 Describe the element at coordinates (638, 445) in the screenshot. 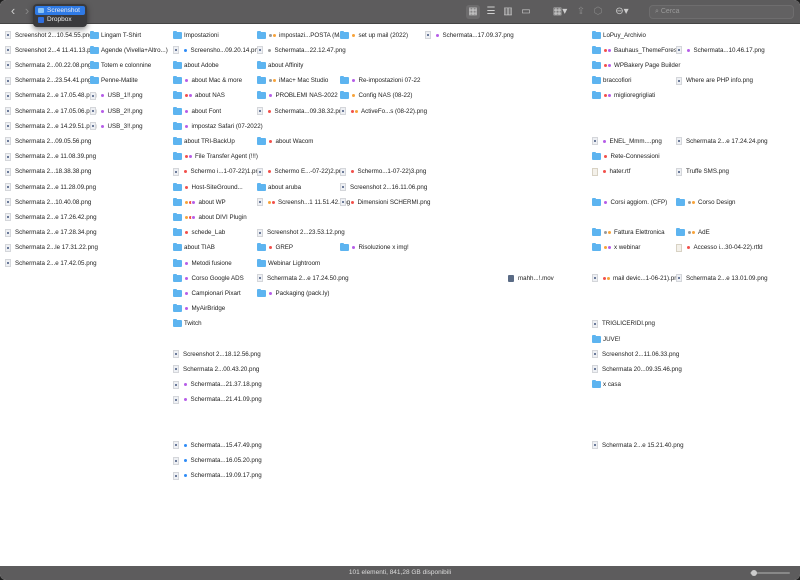

I see `file-item: Schermata 2...e 15.21.40.png` at that location.